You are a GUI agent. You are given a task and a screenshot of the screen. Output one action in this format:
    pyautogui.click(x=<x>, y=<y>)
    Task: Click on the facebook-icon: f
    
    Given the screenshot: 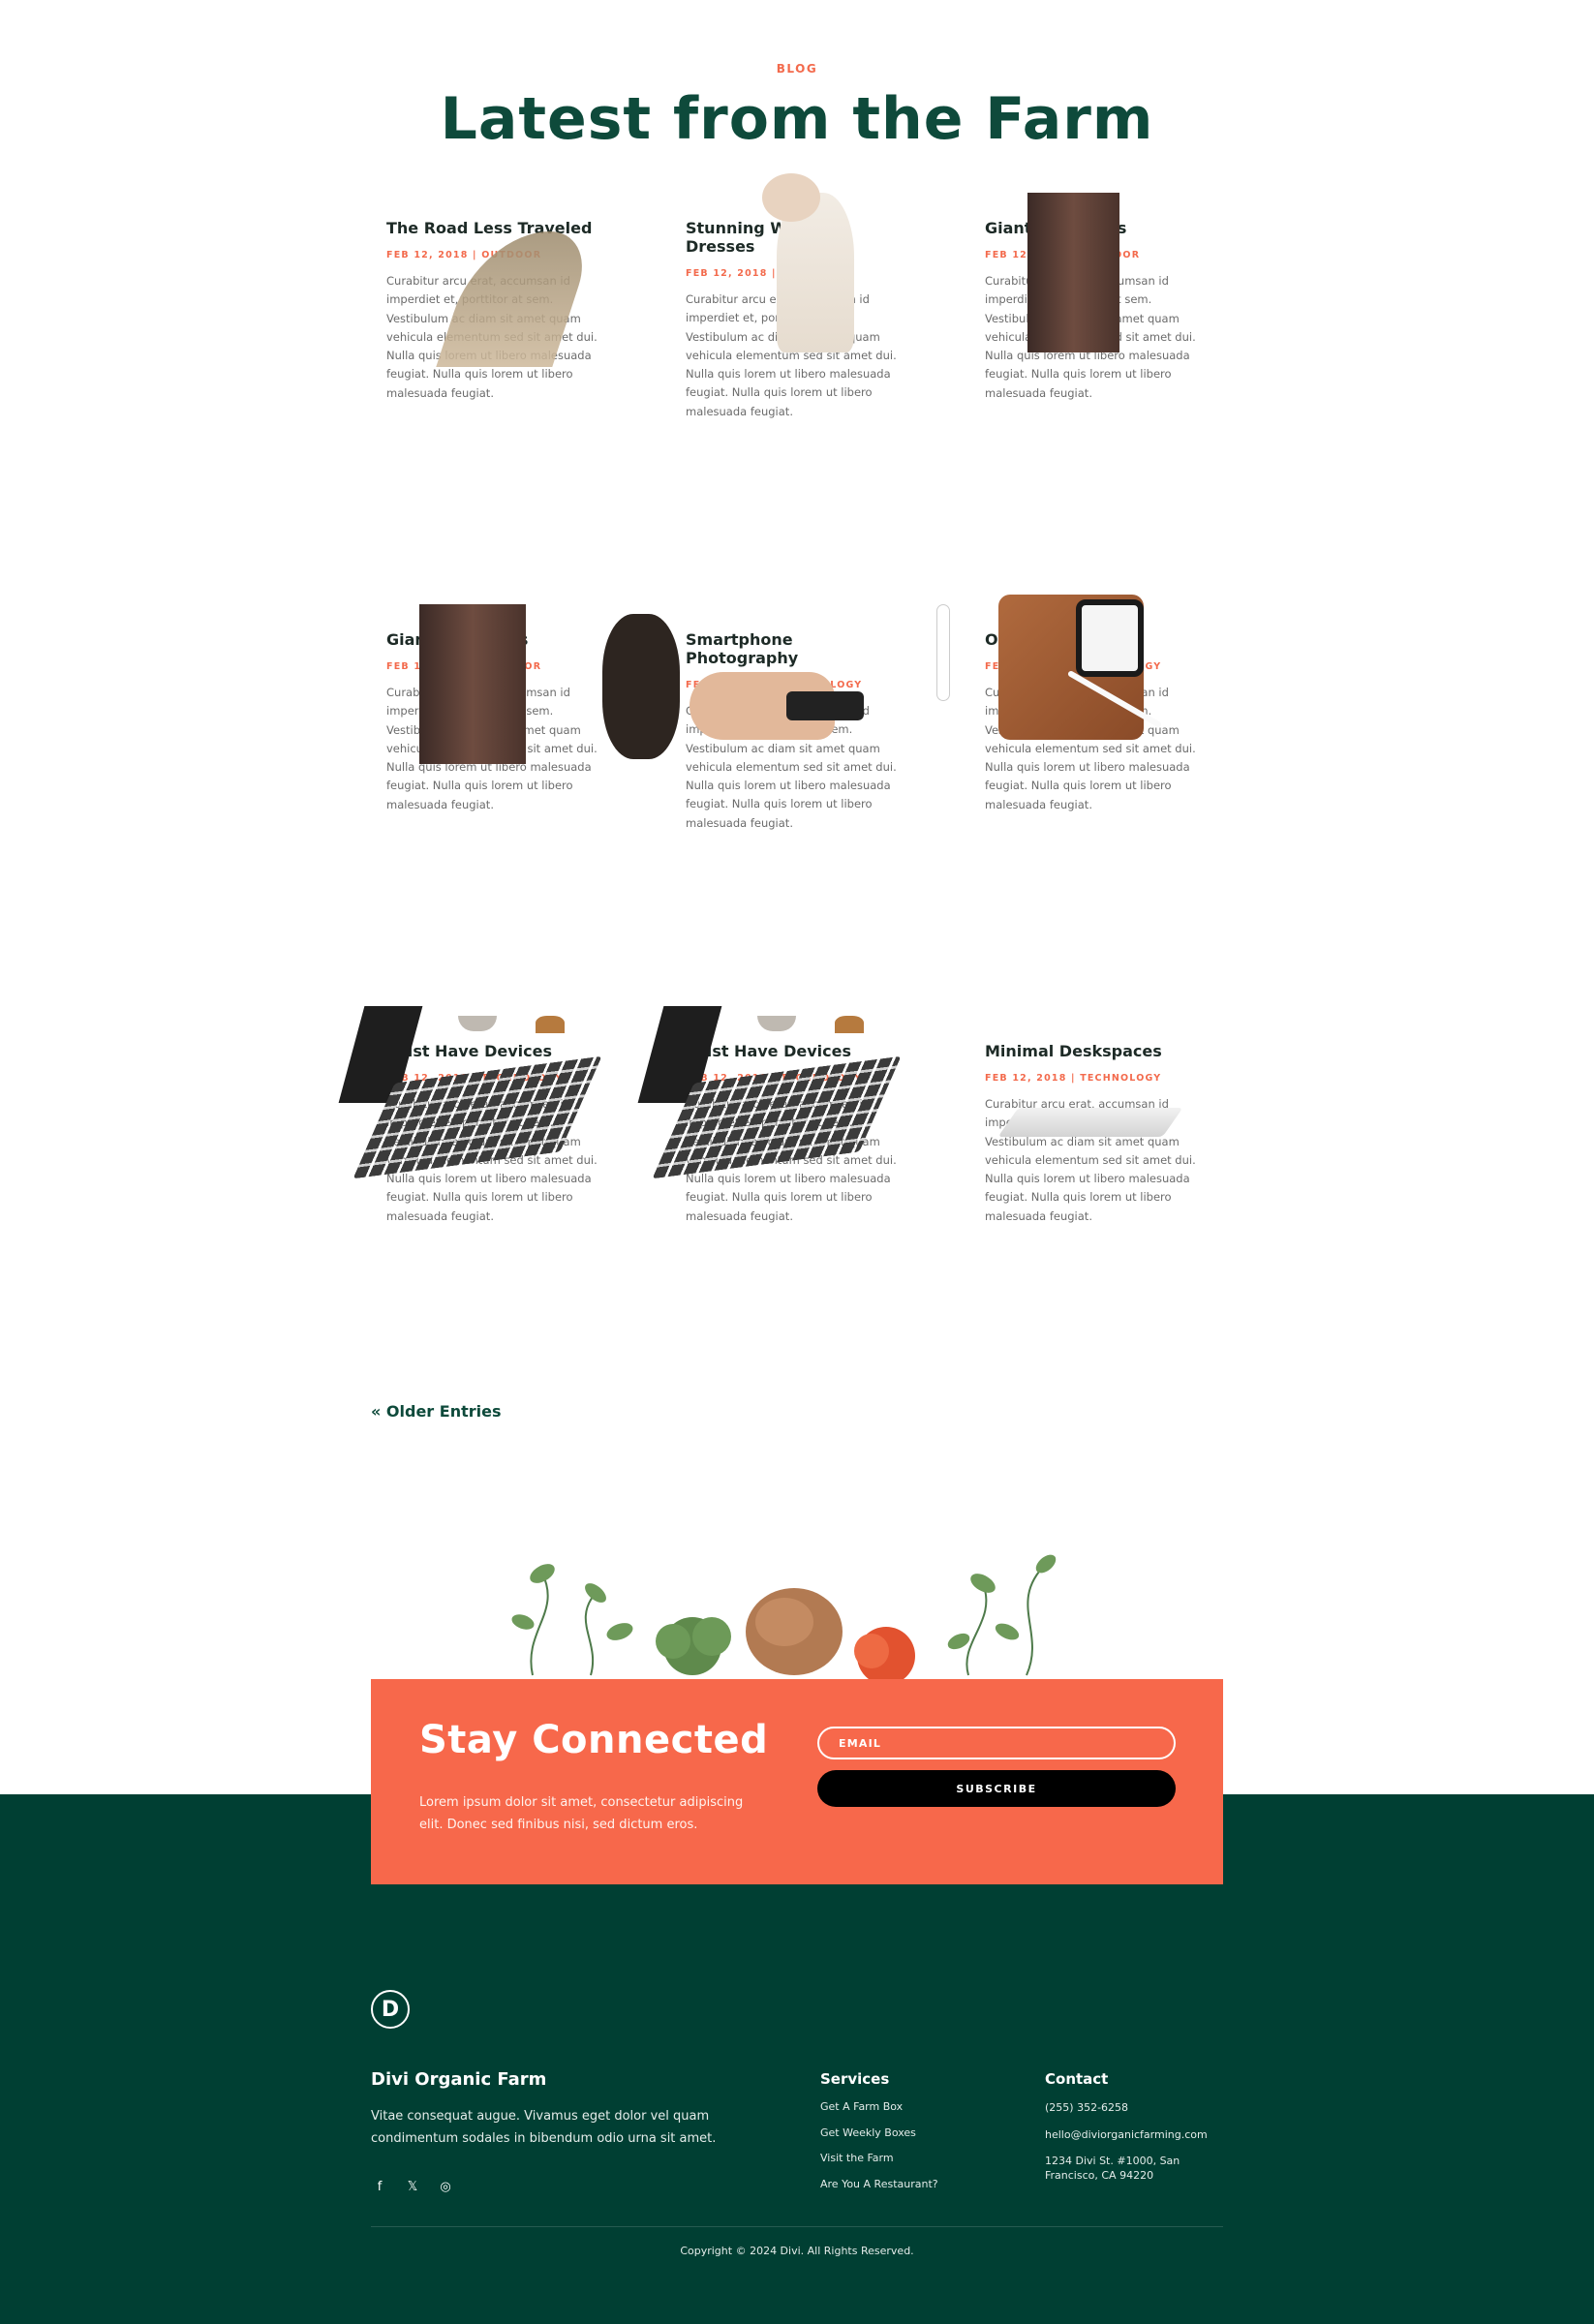 What is the action you would take?
    pyautogui.click(x=379, y=2187)
    